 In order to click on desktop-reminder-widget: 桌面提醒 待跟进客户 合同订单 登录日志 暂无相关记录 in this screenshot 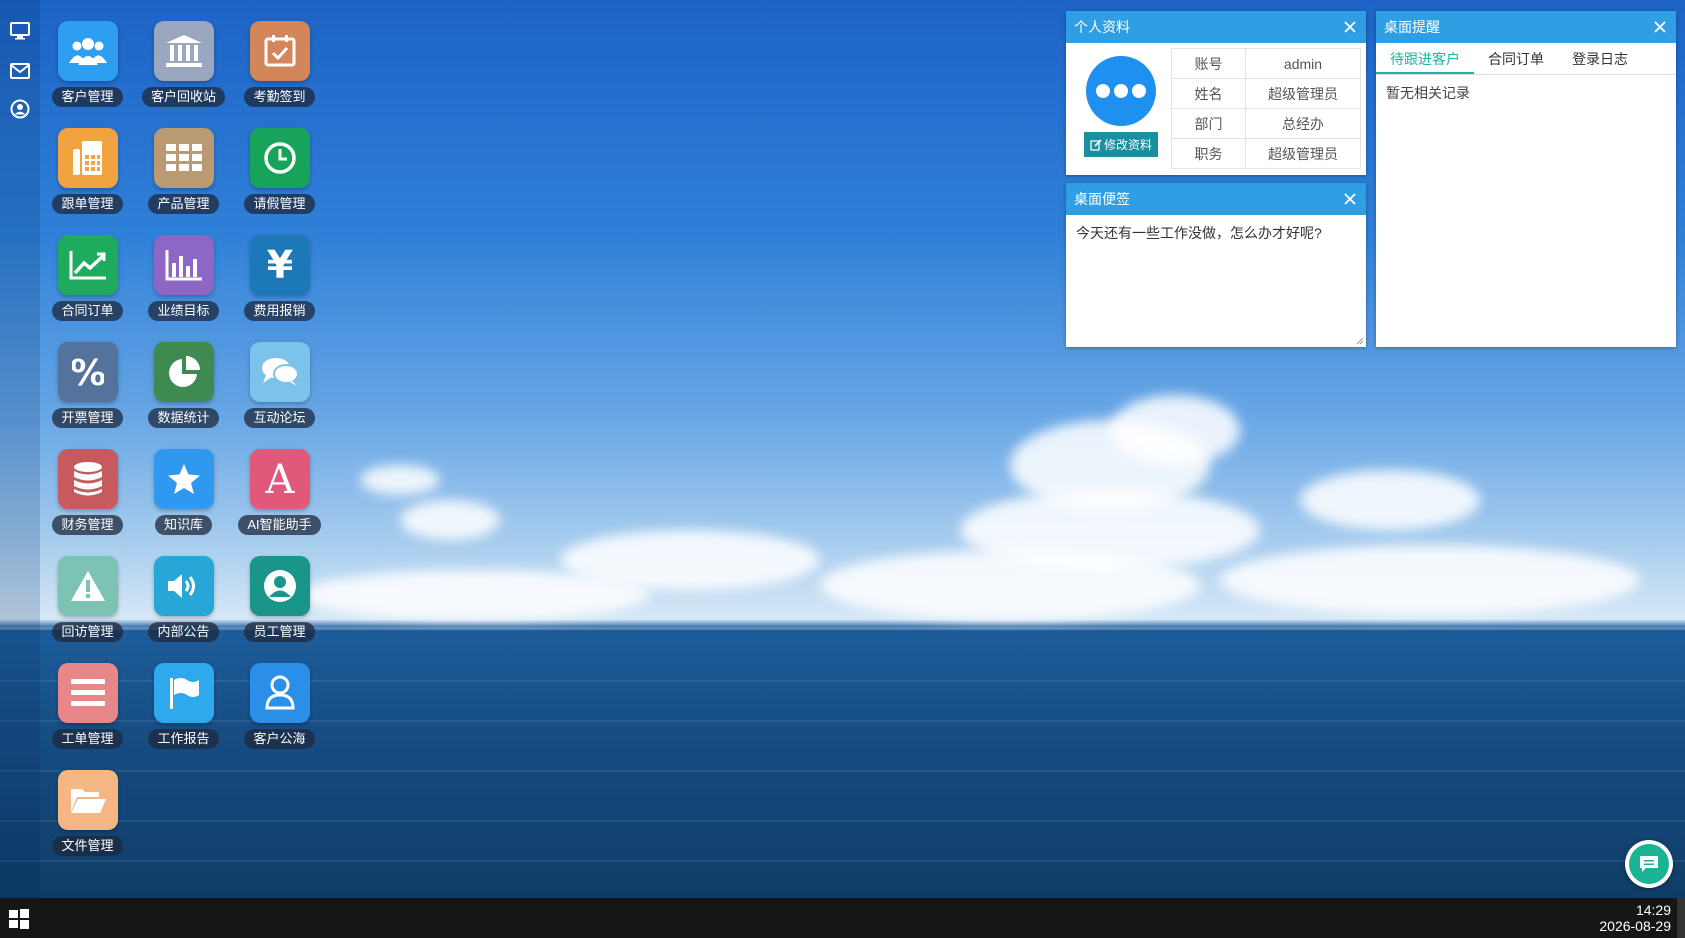, I will do `click(1526, 179)`.